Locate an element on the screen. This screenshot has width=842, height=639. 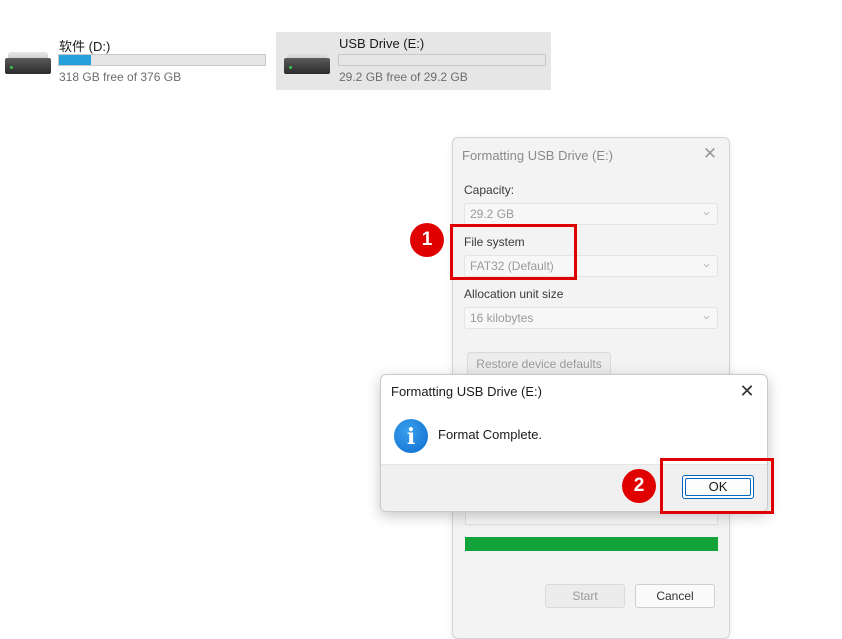
drive-item-e: USB Drive (E:) 29.2 GB free of 29.2 GB is located at coordinates (413, 61).